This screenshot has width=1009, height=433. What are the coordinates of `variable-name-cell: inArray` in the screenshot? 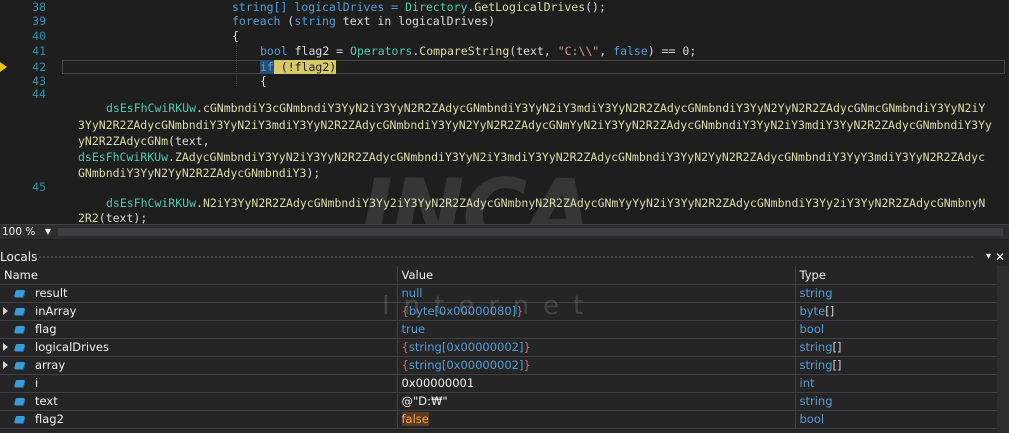 It's located at (199, 311).